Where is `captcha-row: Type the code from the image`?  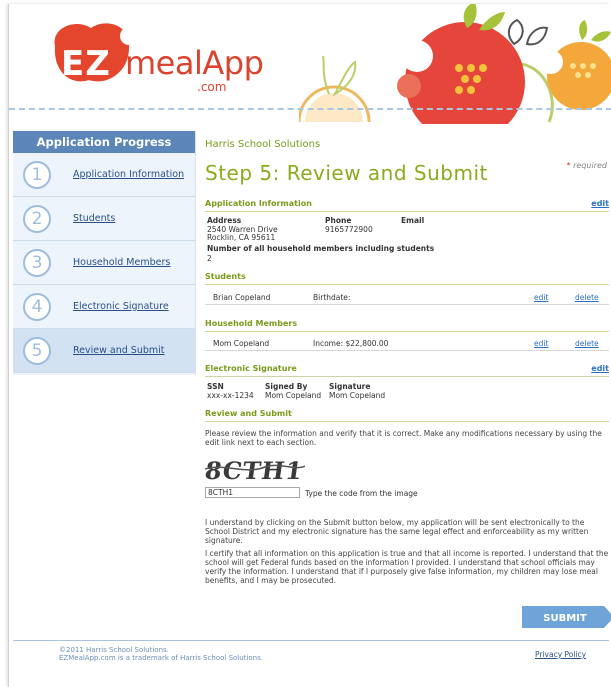
captcha-row: Type the code from the image is located at coordinates (407, 493).